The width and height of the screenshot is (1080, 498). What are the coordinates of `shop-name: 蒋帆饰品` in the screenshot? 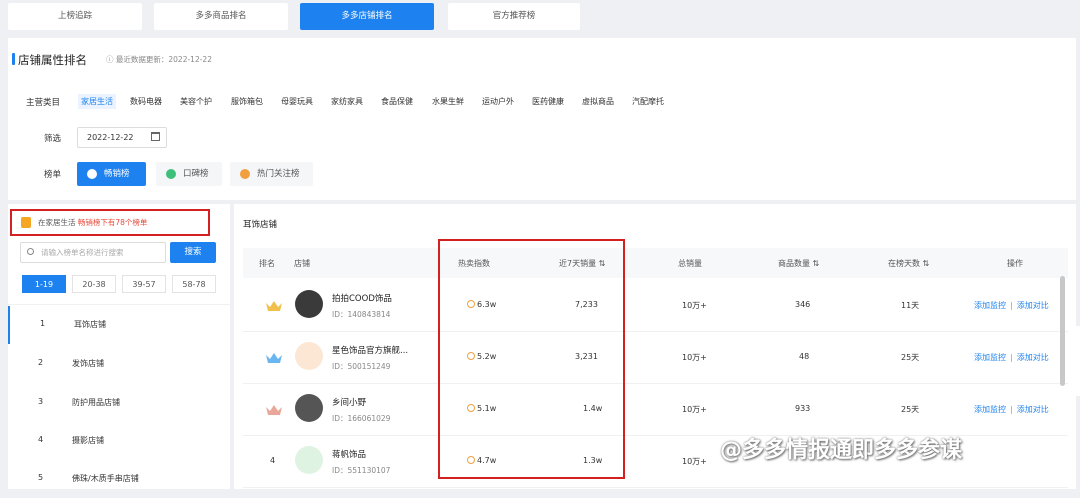 It's located at (349, 454).